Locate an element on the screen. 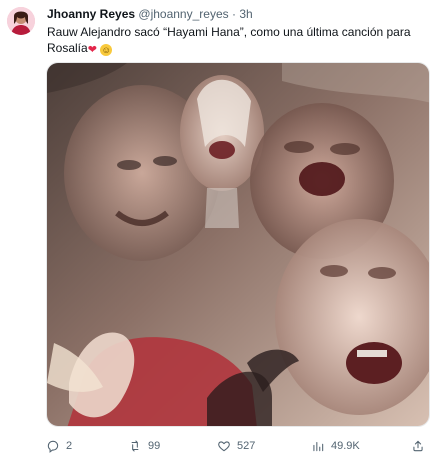  share-icon is located at coordinates (418, 446).